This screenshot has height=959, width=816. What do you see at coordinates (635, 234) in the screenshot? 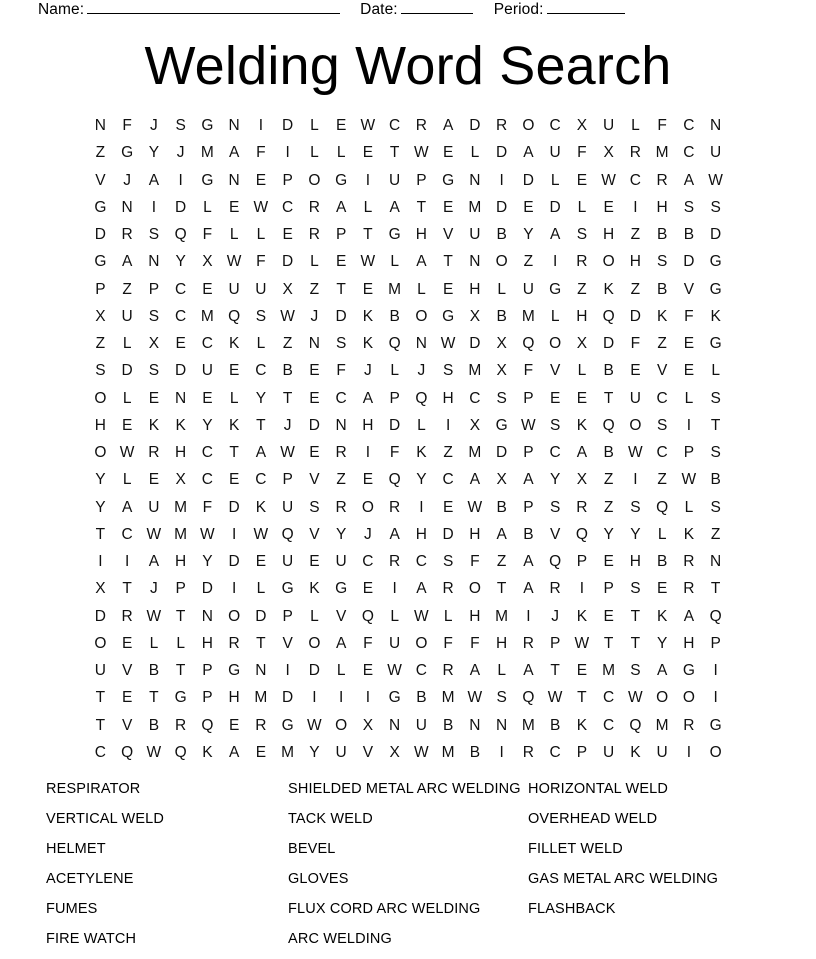
I see `grid-cell: Z` at bounding box center [635, 234].